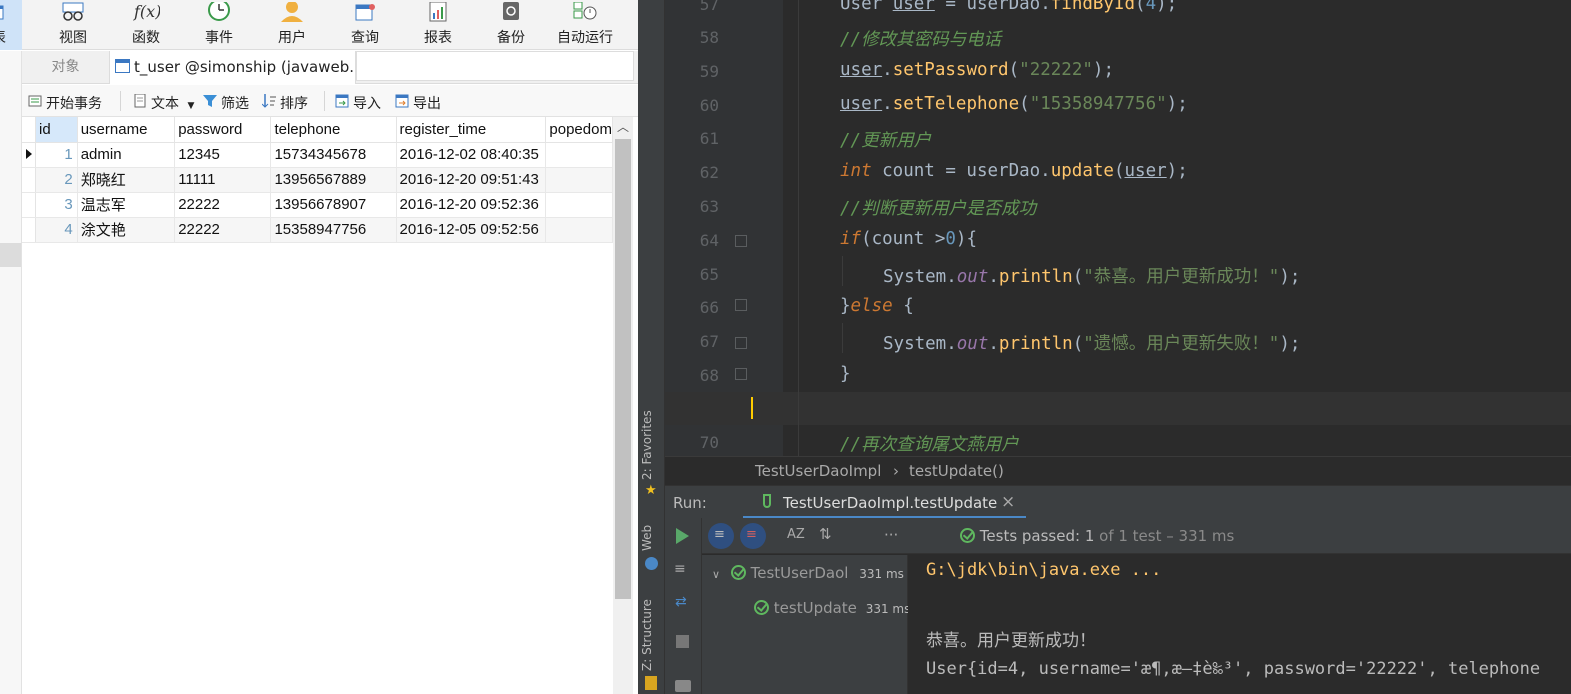 The height and width of the screenshot is (694, 1571). What do you see at coordinates (126, 230) in the screenshot?
I see `table-cell: 涂文艳` at bounding box center [126, 230].